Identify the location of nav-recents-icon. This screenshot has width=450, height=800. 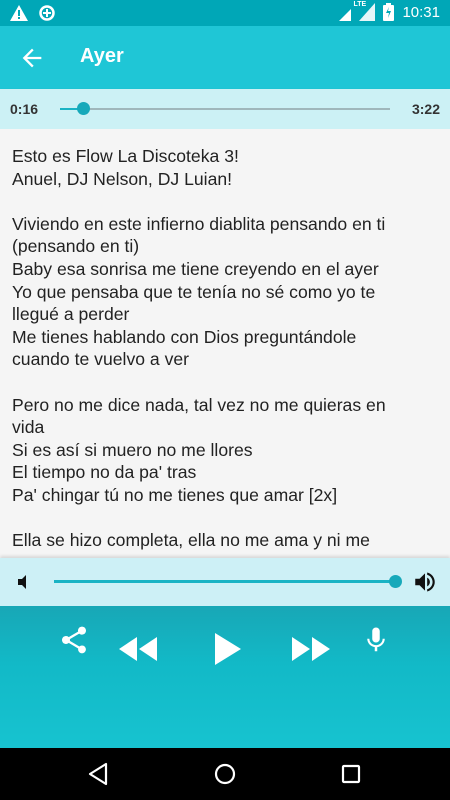
(351, 774).